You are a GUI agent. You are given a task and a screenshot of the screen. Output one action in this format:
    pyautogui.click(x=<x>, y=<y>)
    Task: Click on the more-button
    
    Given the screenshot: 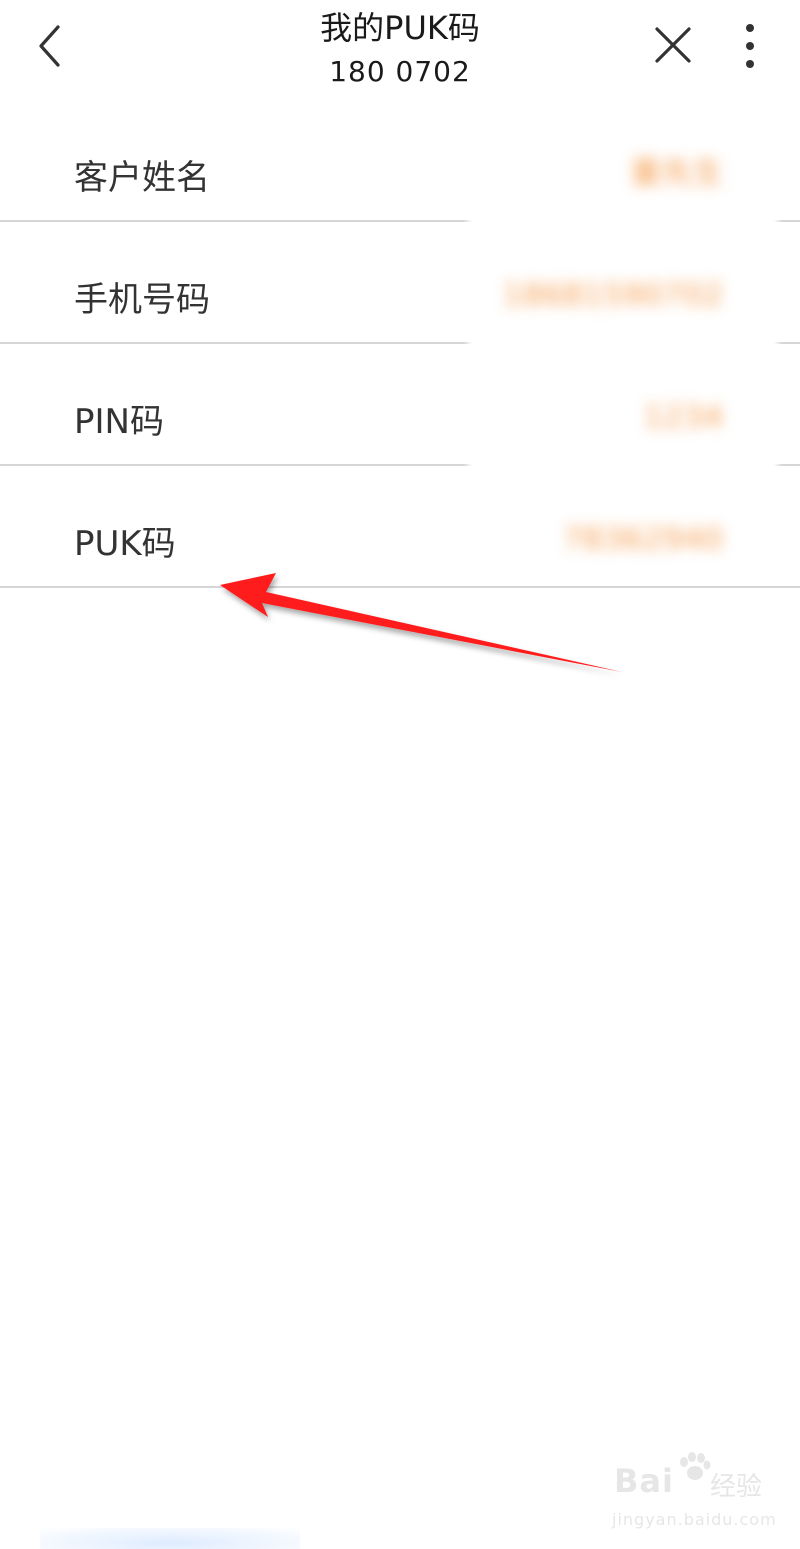 What is the action you would take?
    pyautogui.click(x=750, y=46)
    